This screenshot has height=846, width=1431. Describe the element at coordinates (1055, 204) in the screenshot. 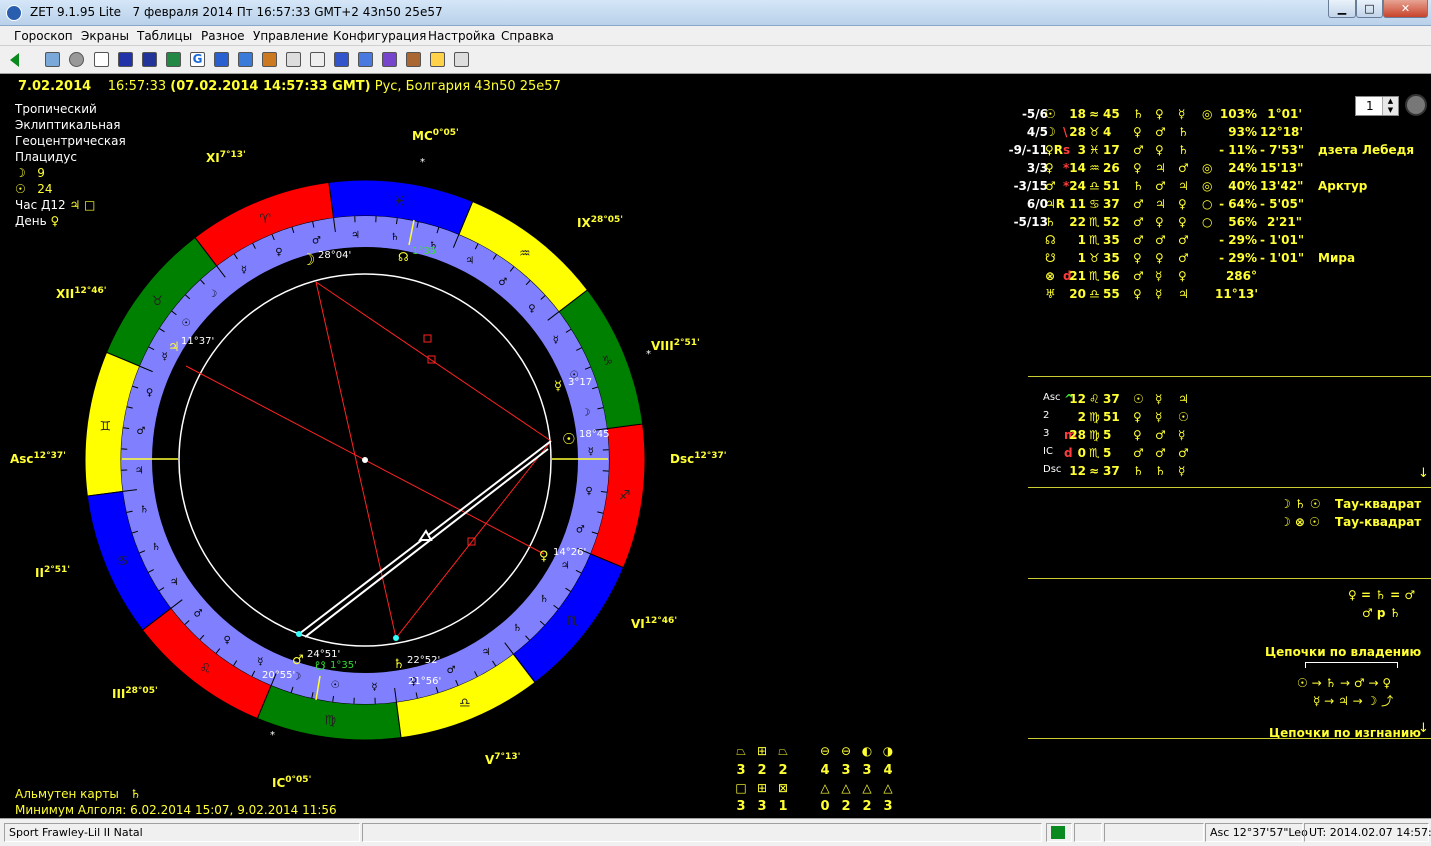

I see `planet-glyph: ♃R` at that location.